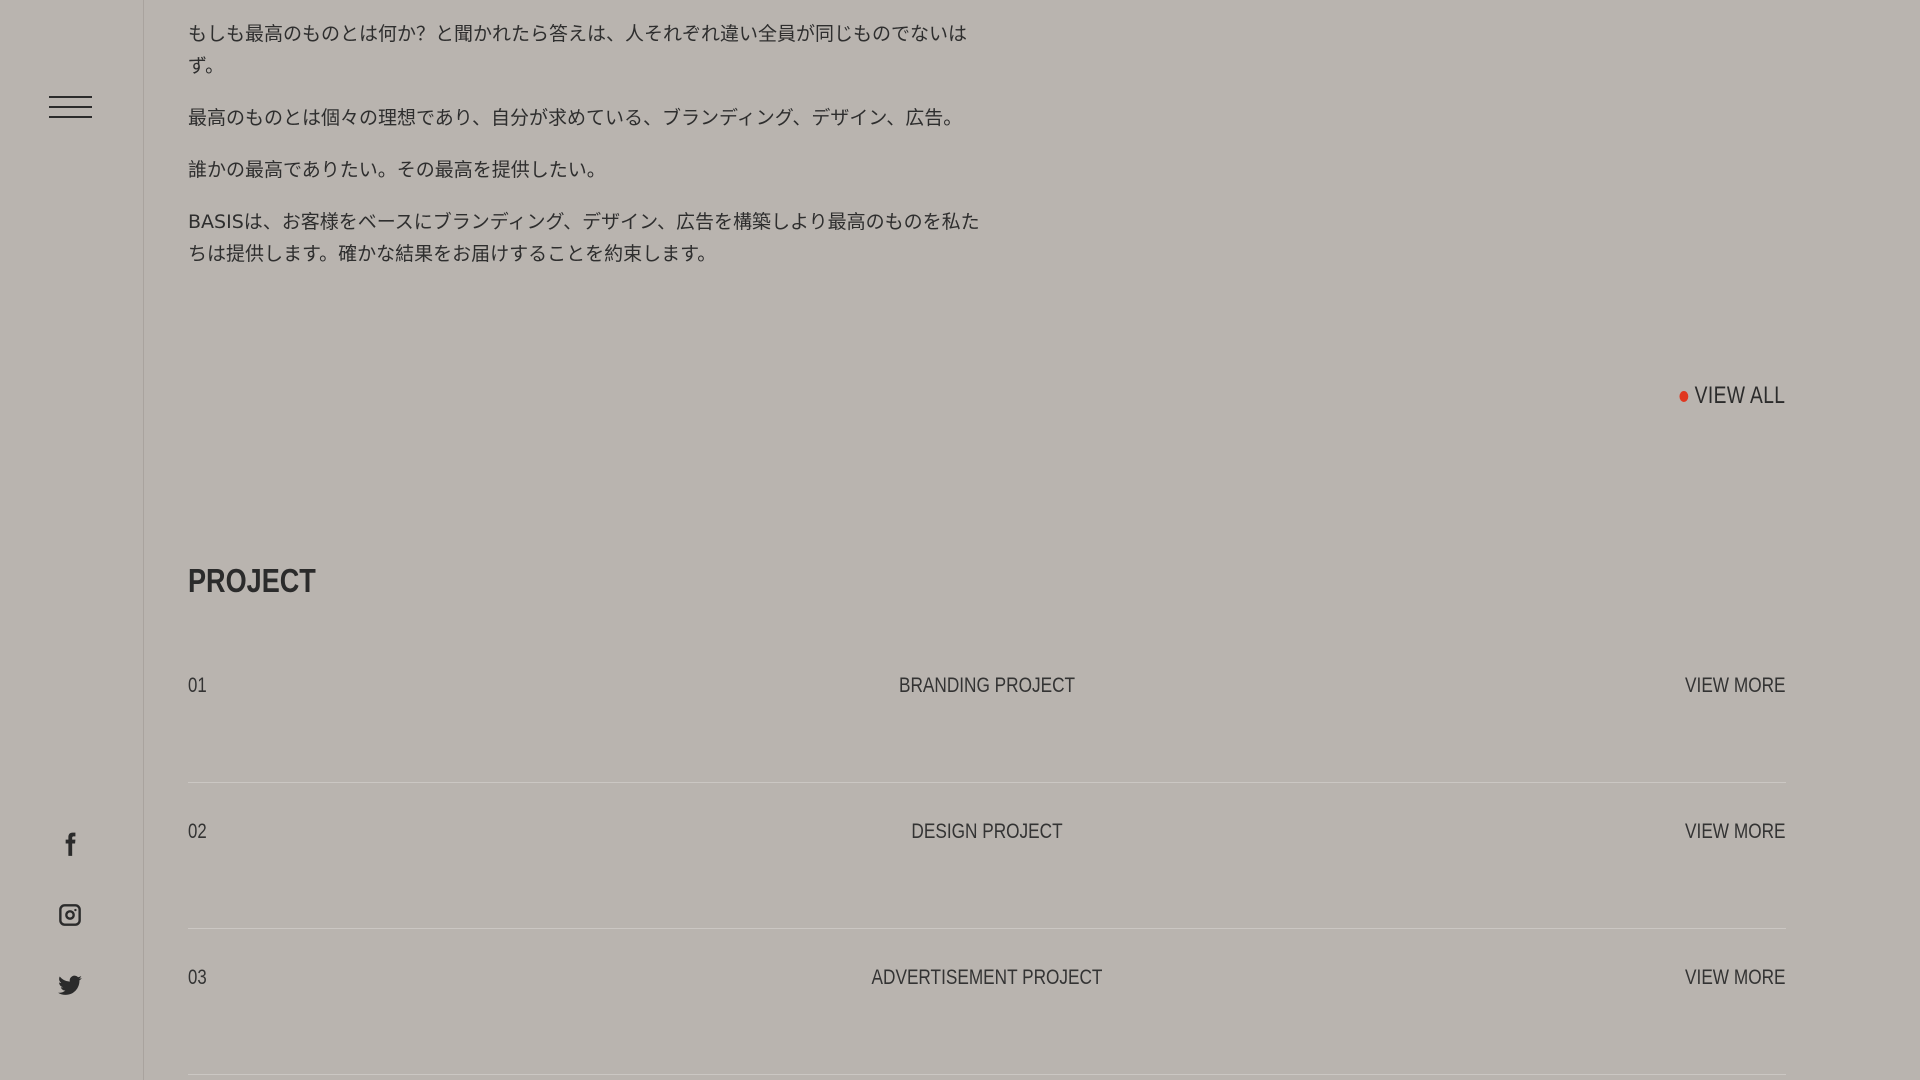  Describe the element at coordinates (987, 1002) in the screenshot. I see `project-row: 03 ADVERTISEMENT PROJECT VIEW MORE` at that location.